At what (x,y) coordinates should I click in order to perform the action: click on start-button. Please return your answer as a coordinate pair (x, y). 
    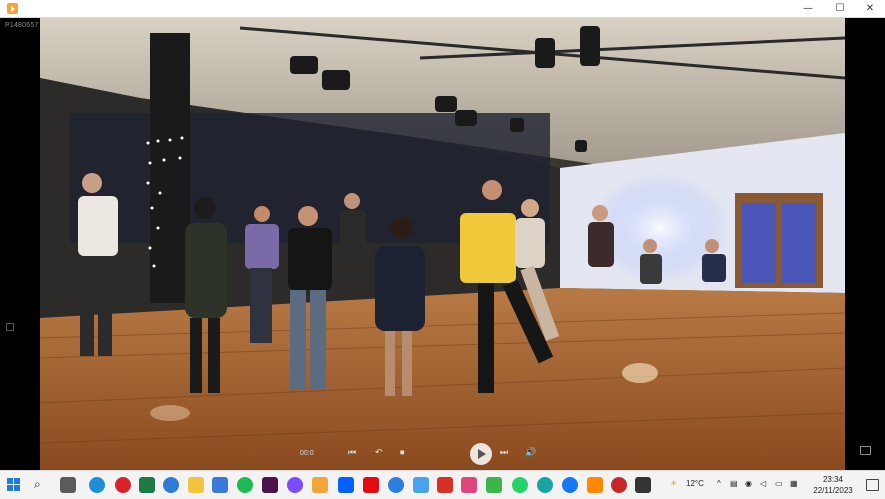
    Looking at the image, I should click on (14, 485).